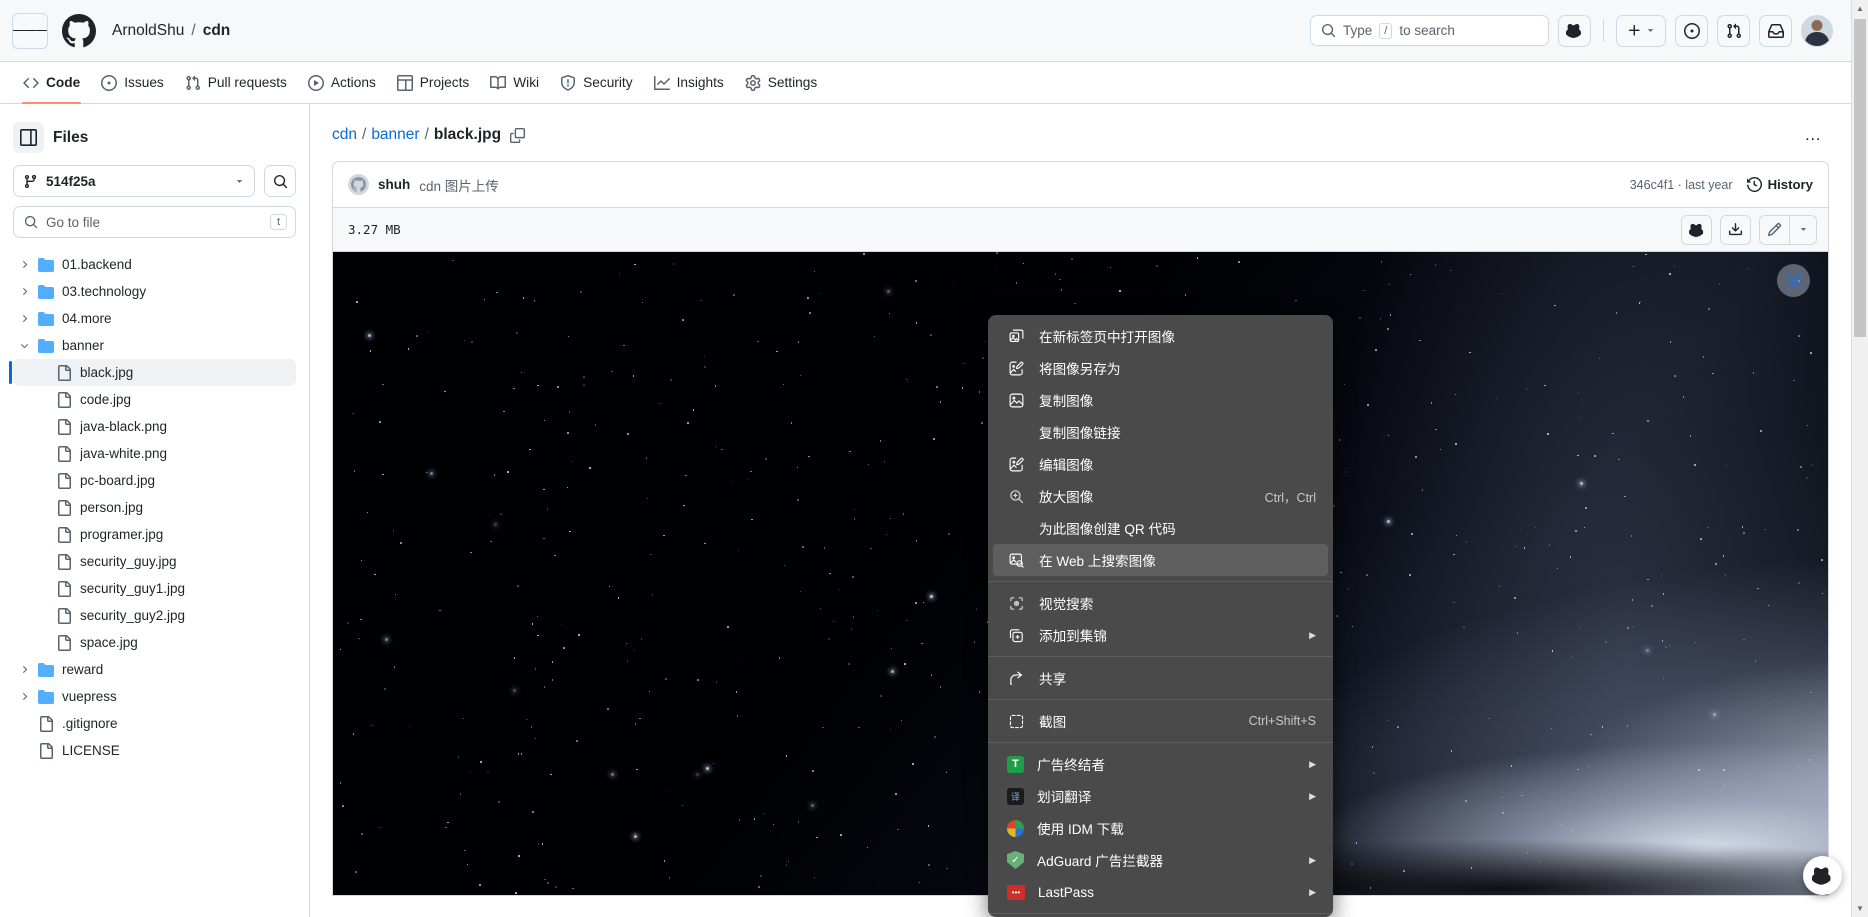 The width and height of the screenshot is (1868, 917). I want to click on tree-file-security-guy2-jpg: security_guy2.jpg, so click(154, 615).